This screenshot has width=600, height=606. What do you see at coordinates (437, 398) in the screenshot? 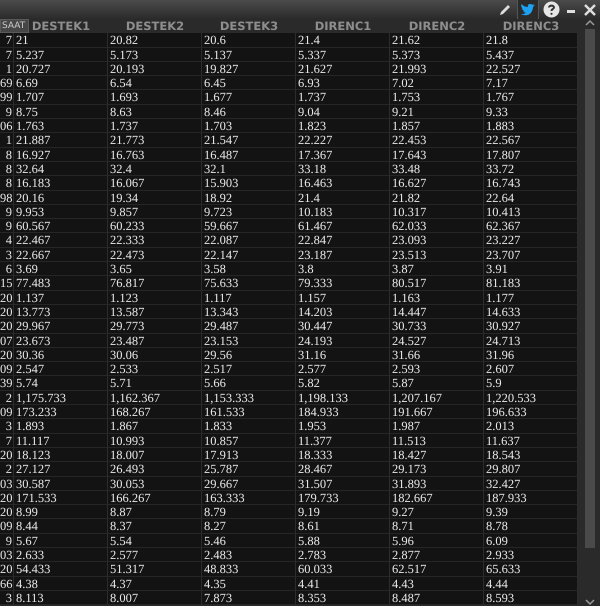
I see `table-cell: 1,207.167` at bounding box center [437, 398].